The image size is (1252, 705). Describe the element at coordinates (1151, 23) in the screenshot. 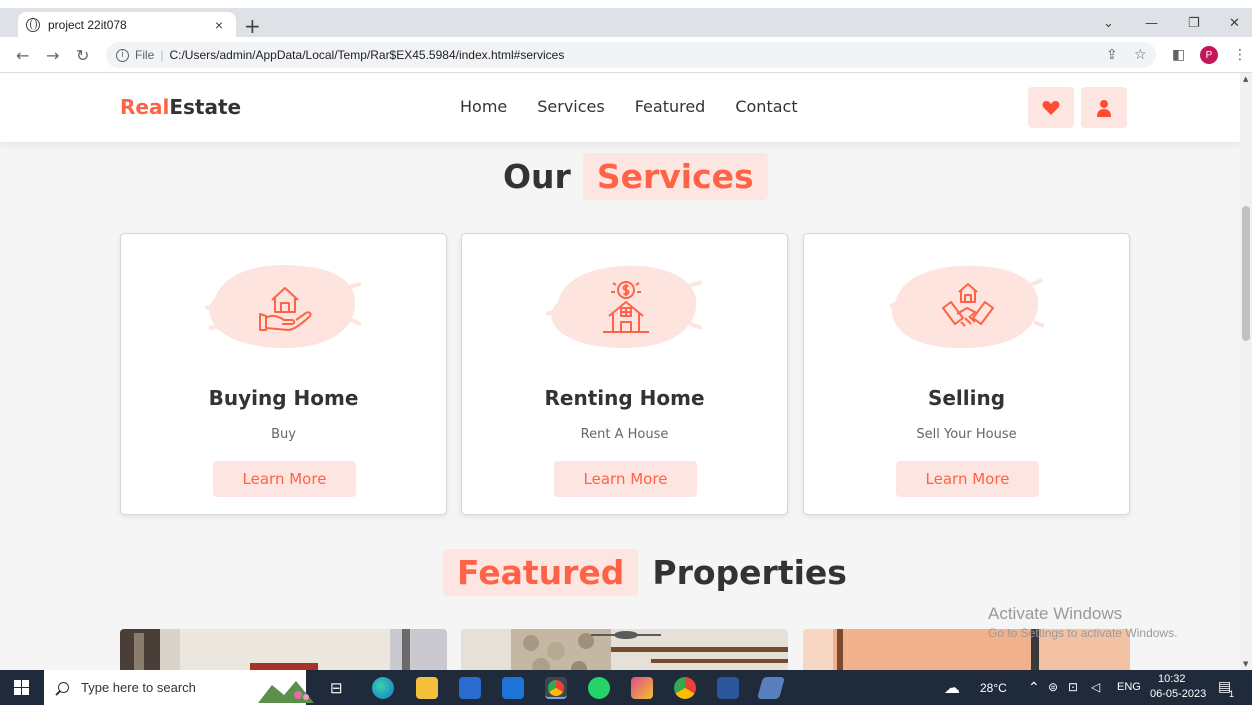

I see `minimize-icon: —` at that location.